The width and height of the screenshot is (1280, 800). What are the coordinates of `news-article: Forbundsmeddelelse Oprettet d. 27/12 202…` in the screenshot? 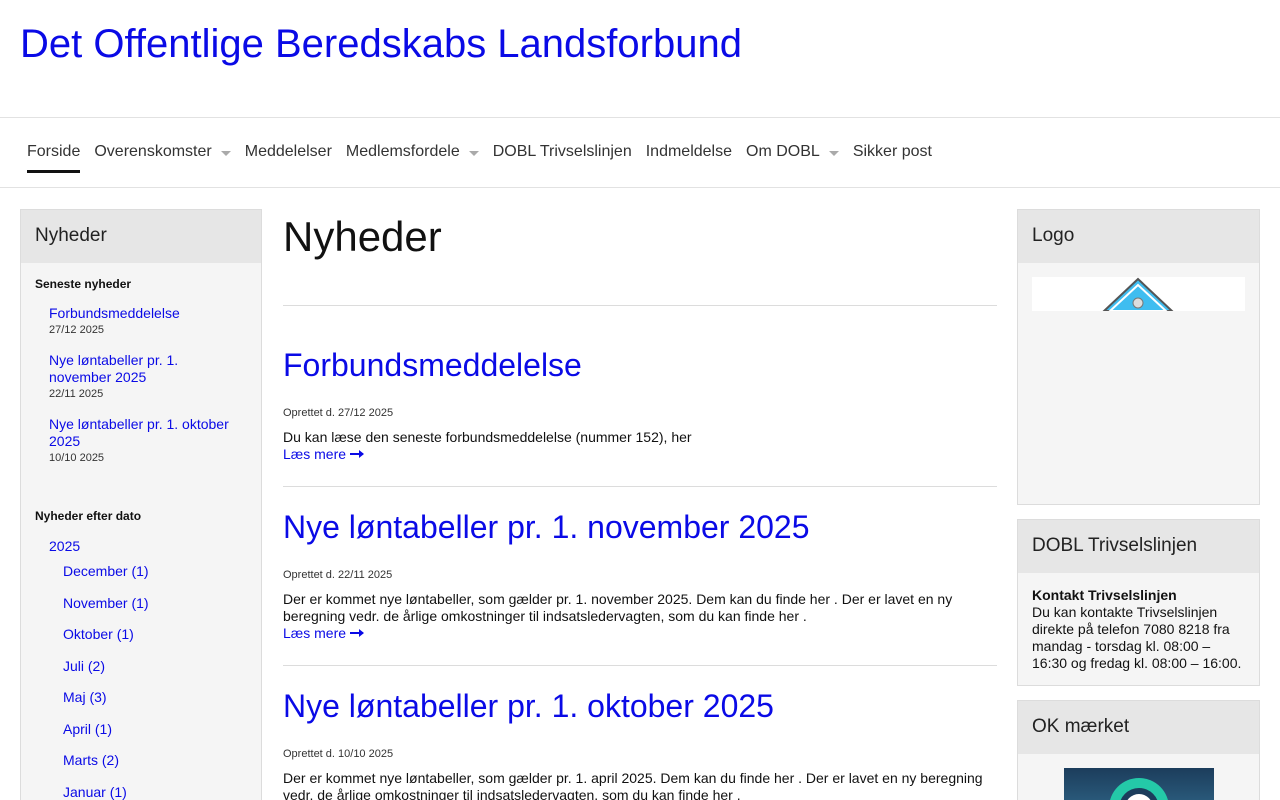 It's located at (640, 404).